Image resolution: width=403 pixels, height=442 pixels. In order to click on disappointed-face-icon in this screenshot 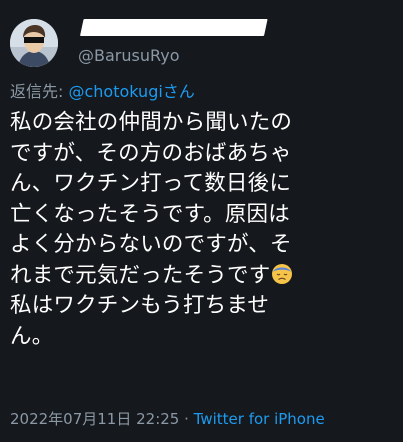, I will do `click(282, 273)`.